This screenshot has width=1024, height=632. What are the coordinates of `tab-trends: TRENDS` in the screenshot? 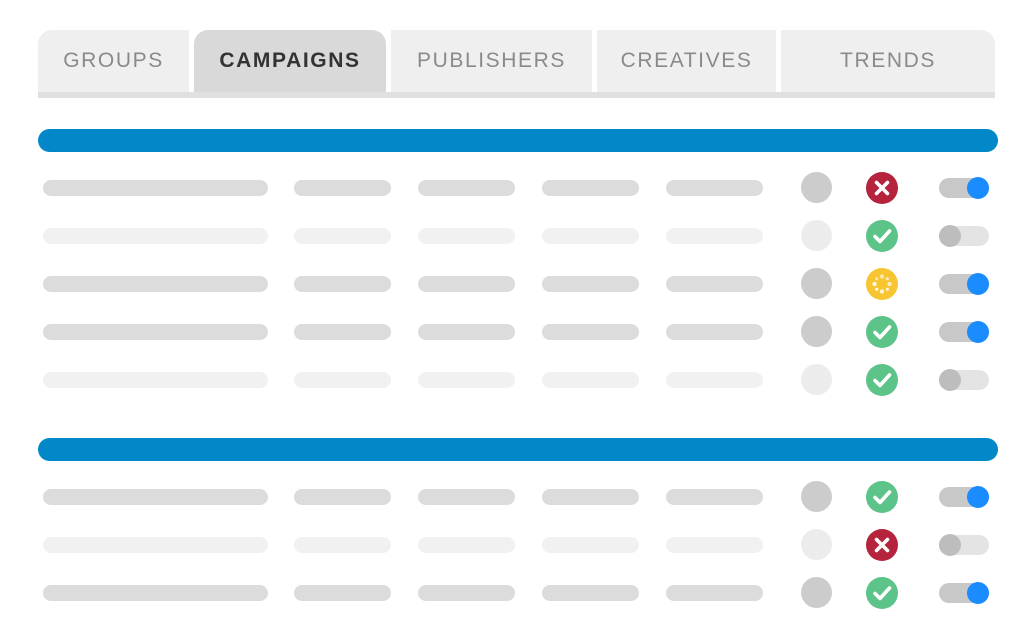 It's located at (888, 61).